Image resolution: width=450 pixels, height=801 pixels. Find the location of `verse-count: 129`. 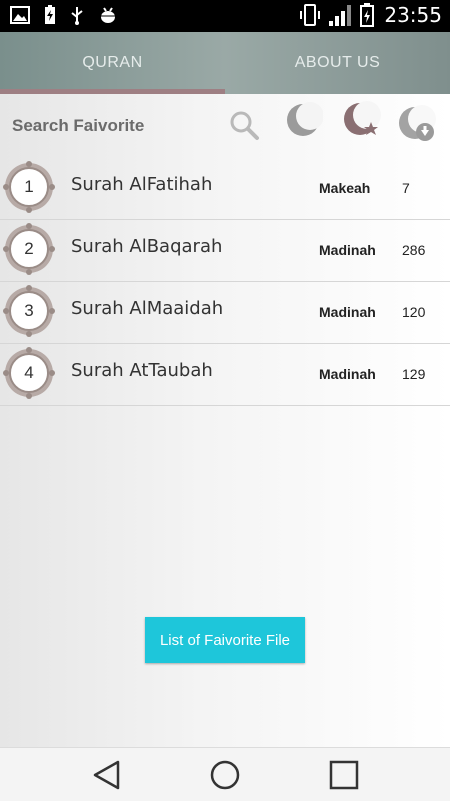

verse-count: 129 is located at coordinates (414, 374).